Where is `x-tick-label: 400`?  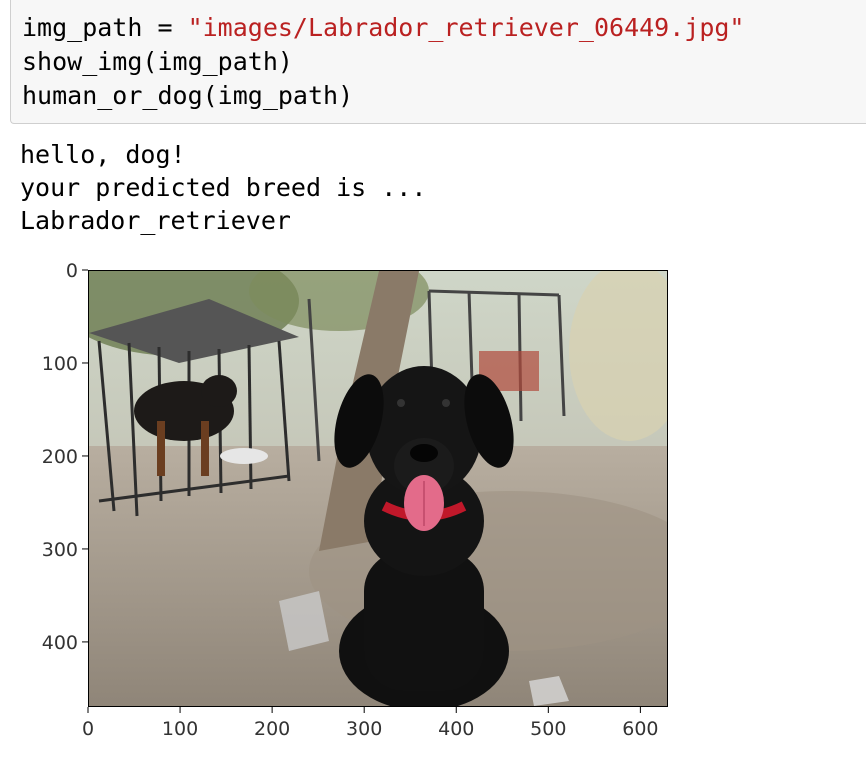
x-tick-label: 400 is located at coordinates (456, 729).